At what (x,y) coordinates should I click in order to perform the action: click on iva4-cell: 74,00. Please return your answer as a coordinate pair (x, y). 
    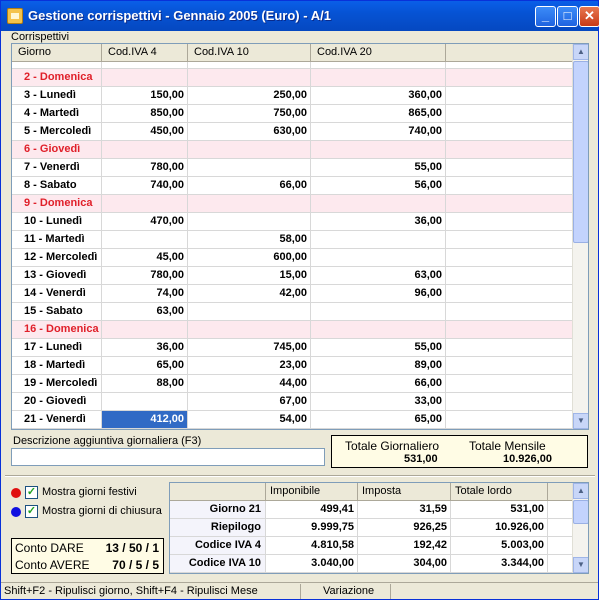
    Looking at the image, I should click on (145, 293).